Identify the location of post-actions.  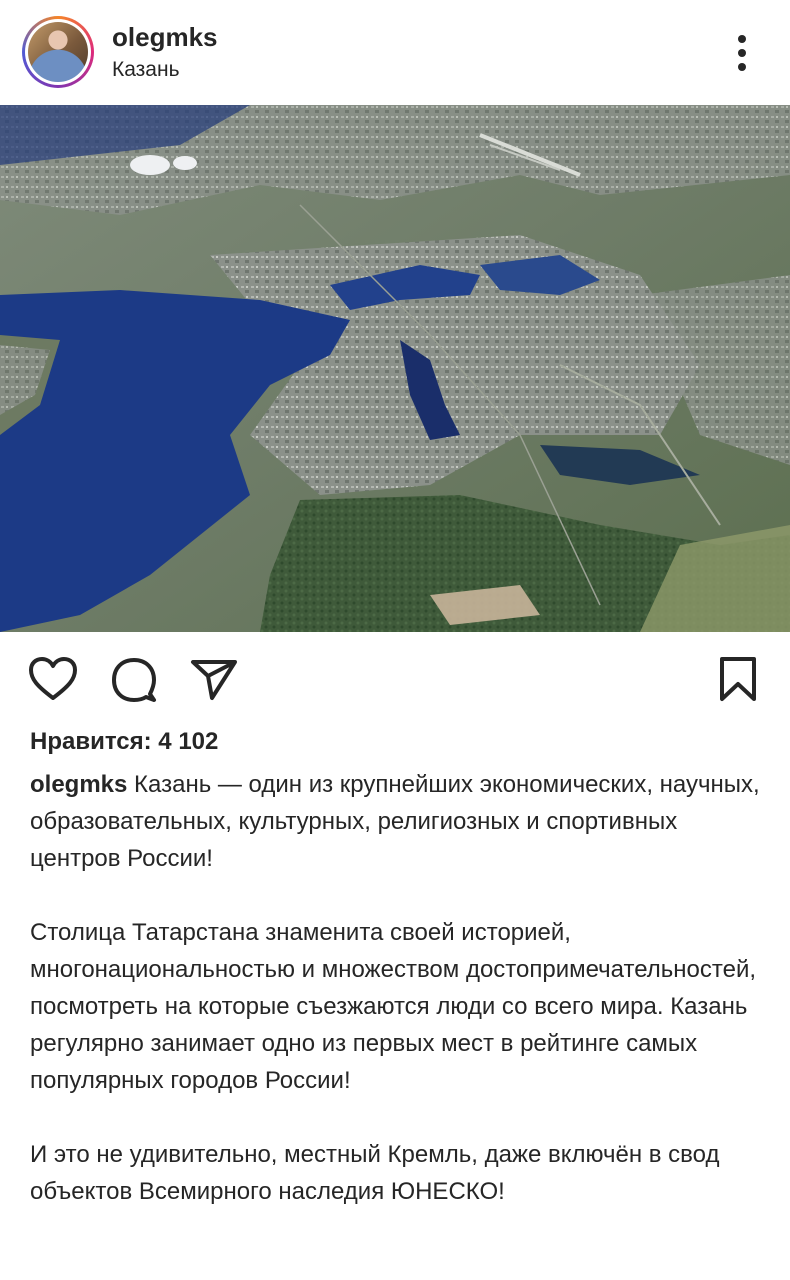
(395, 680).